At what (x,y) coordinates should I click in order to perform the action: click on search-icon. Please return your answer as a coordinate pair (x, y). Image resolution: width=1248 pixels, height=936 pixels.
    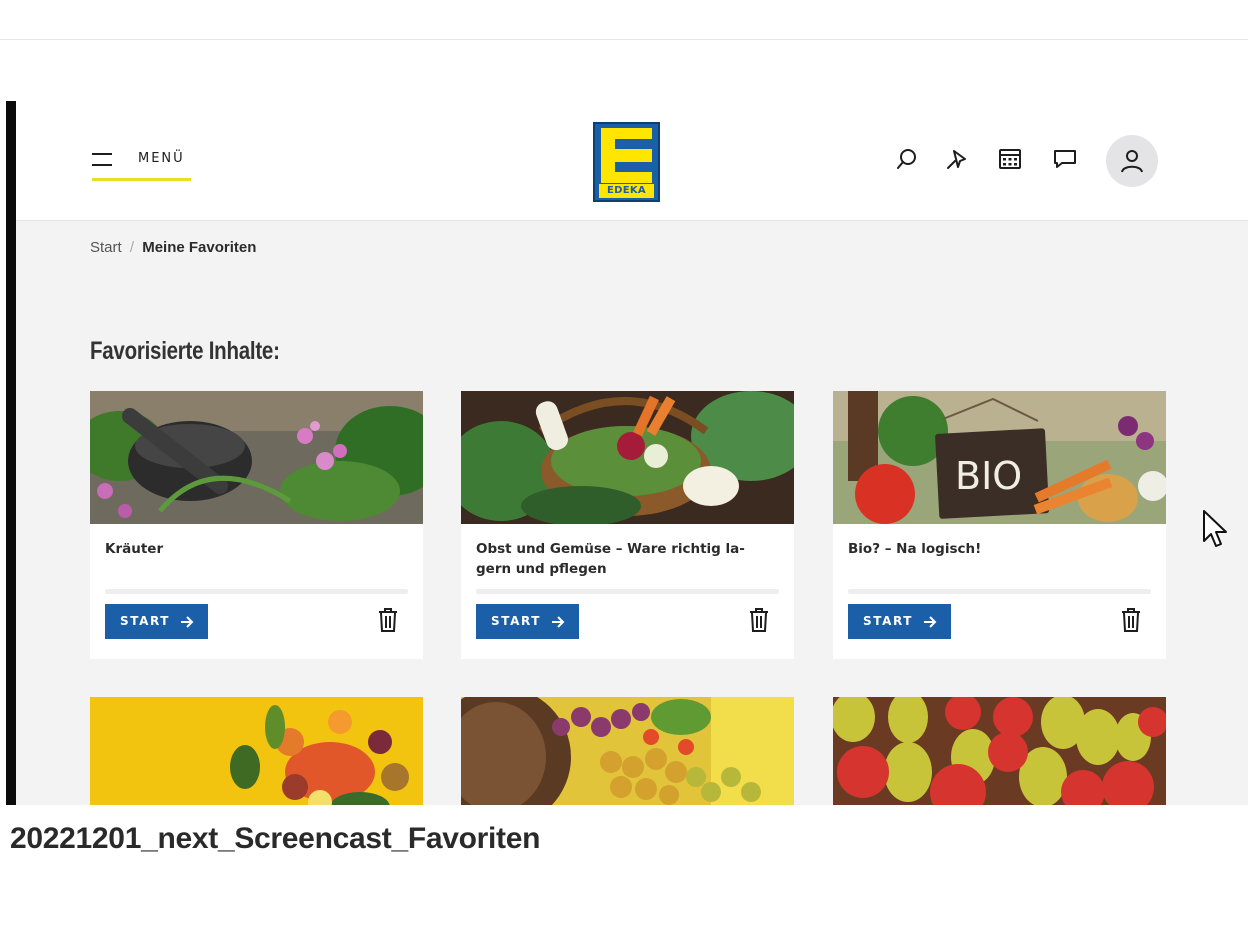
    Looking at the image, I should click on (907, 159).